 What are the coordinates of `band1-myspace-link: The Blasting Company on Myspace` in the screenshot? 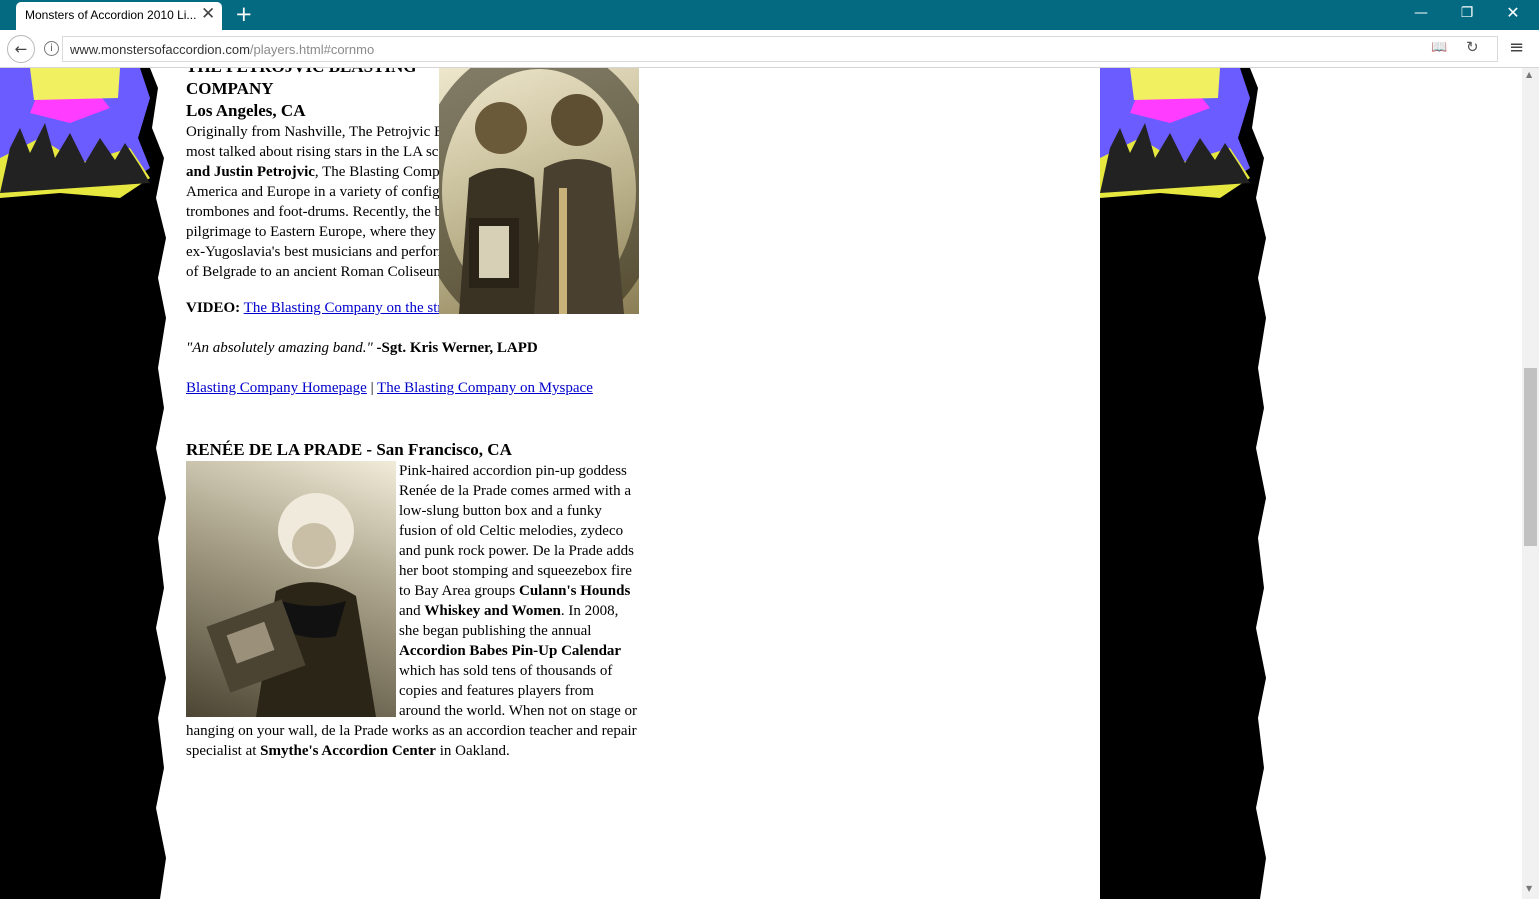 It's located at (485, 388).